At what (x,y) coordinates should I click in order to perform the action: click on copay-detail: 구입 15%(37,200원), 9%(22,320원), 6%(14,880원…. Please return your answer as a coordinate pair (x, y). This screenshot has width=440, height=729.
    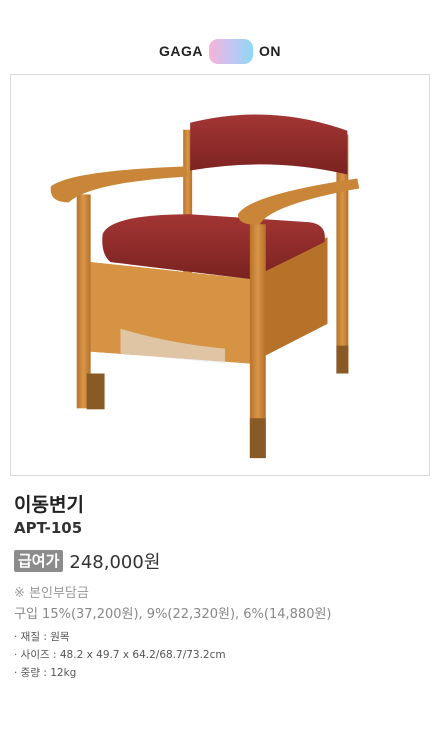
    Looking at the image, I should click on (173, 614).